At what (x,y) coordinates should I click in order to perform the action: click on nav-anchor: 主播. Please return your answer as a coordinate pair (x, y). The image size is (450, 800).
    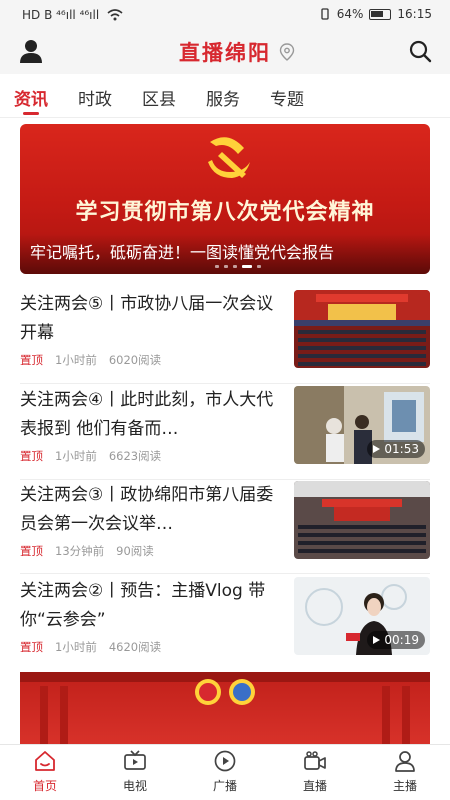
    Looking at the image, I should click on (405, 771).